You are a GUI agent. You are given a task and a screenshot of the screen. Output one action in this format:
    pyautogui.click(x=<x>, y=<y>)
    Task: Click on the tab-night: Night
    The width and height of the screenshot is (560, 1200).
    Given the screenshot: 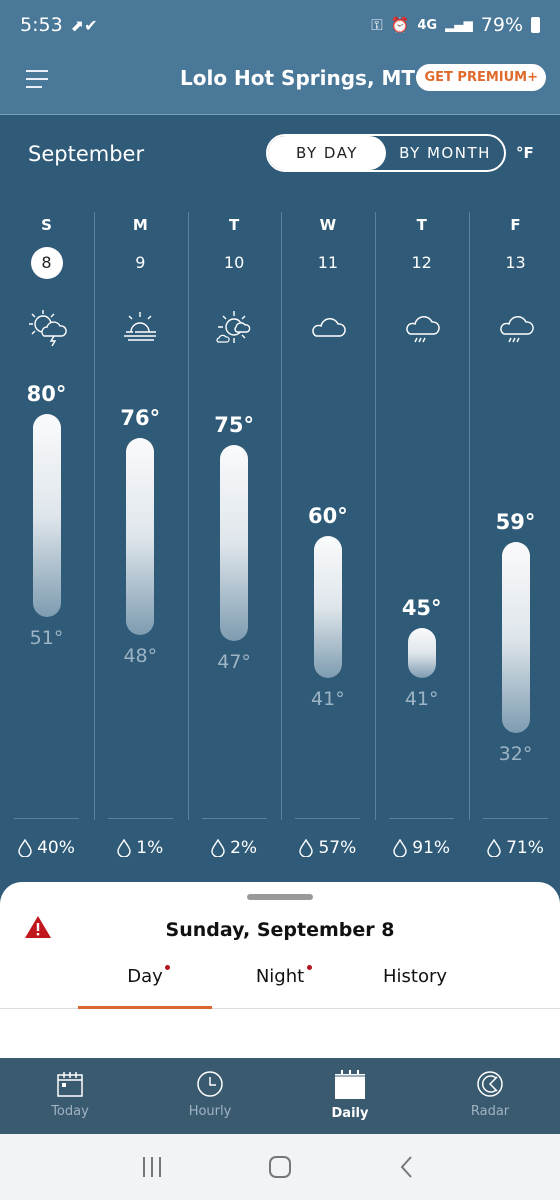 What is the action you would take?
    pyautogui.click(x=280, y=976)
    